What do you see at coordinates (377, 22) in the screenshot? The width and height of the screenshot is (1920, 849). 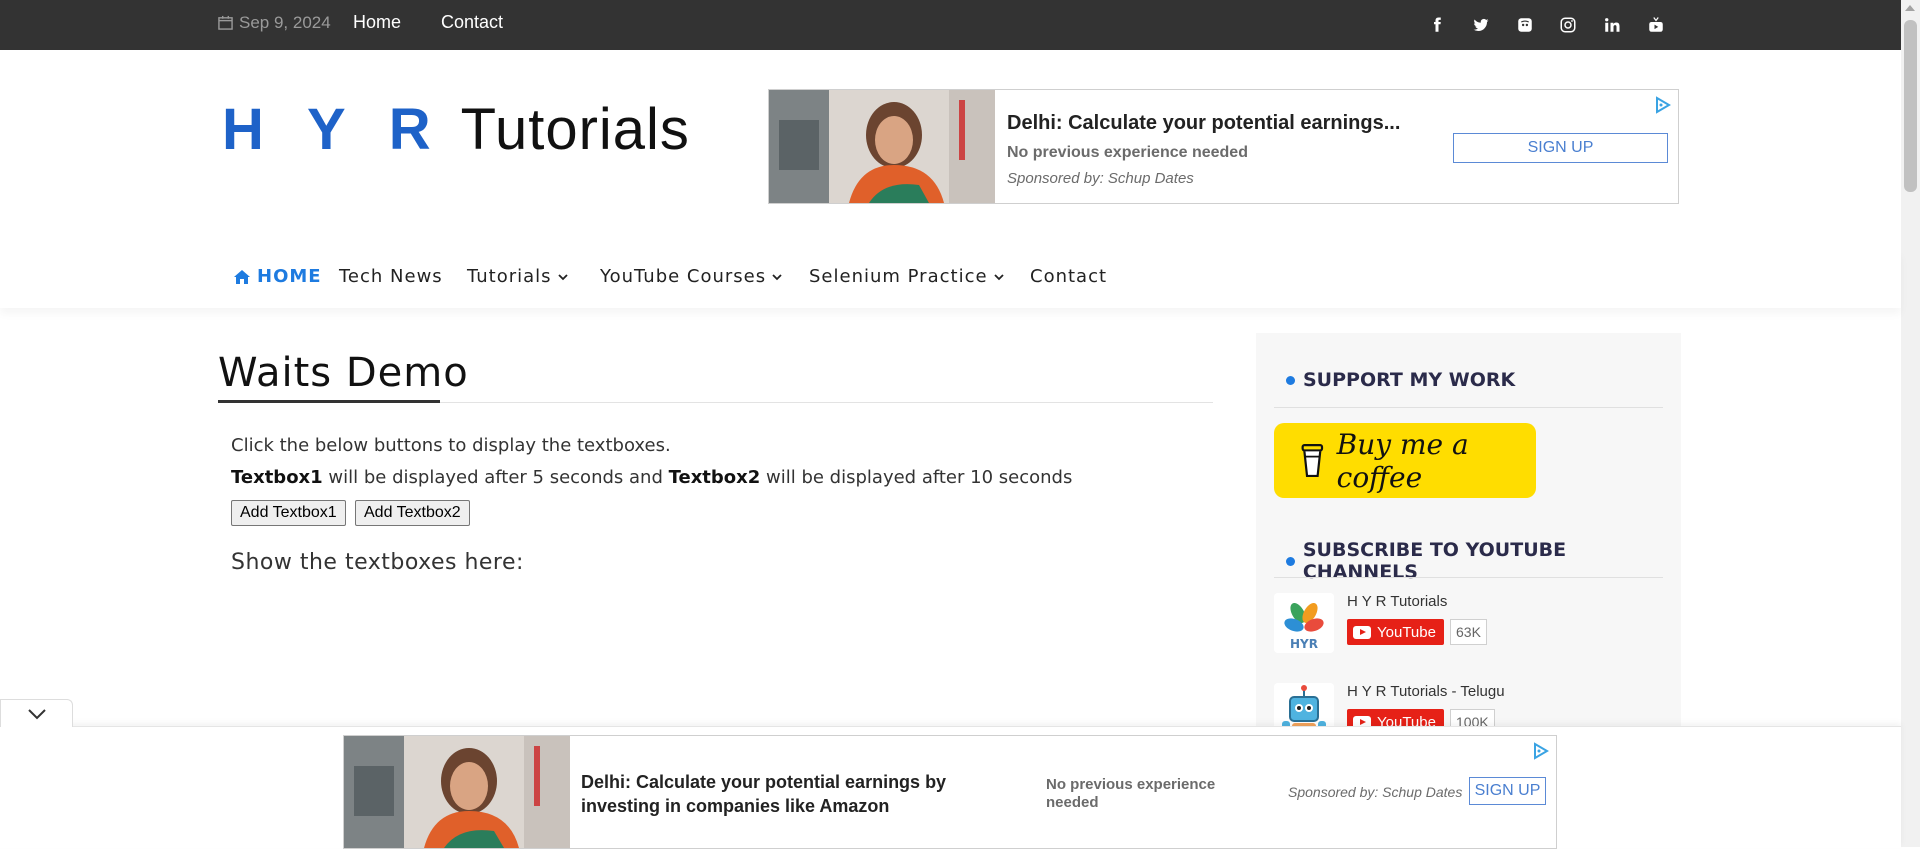 I see `top-link-home: Home` at bounding box center [377, 22].